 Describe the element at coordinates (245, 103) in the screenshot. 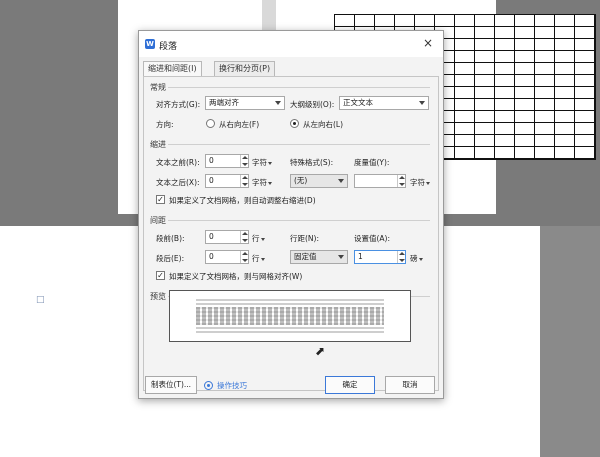

I see `alignment-select: 两端对齐` at that location.